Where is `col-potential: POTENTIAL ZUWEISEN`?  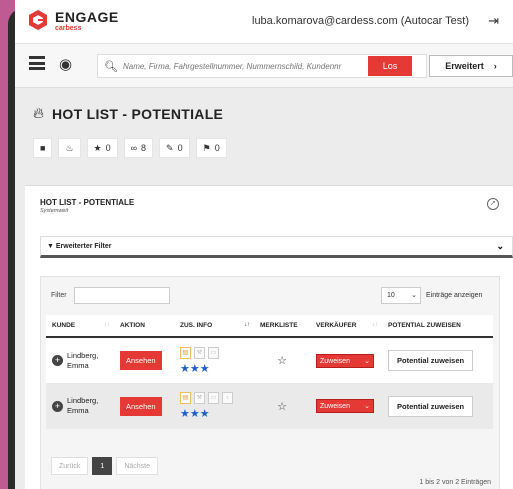
col-potential: POTENTIAL ZUWEISEN is located at coordinates (437, 326).